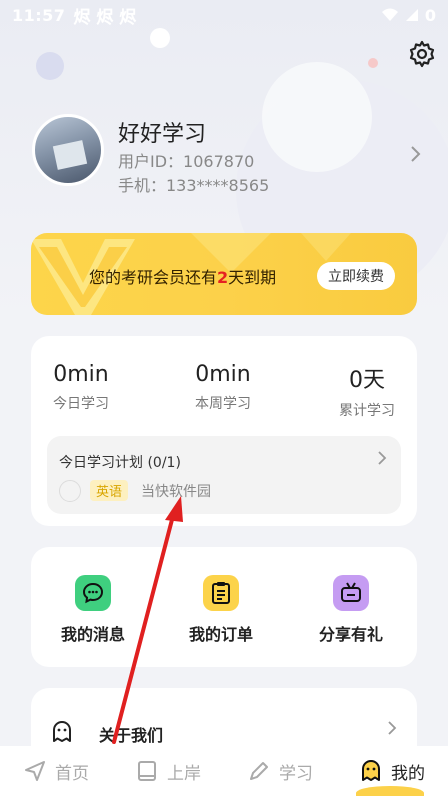  Describe the element at coordinates (221, 593) in the screenshot. I see `clipboard-icon` at that location.